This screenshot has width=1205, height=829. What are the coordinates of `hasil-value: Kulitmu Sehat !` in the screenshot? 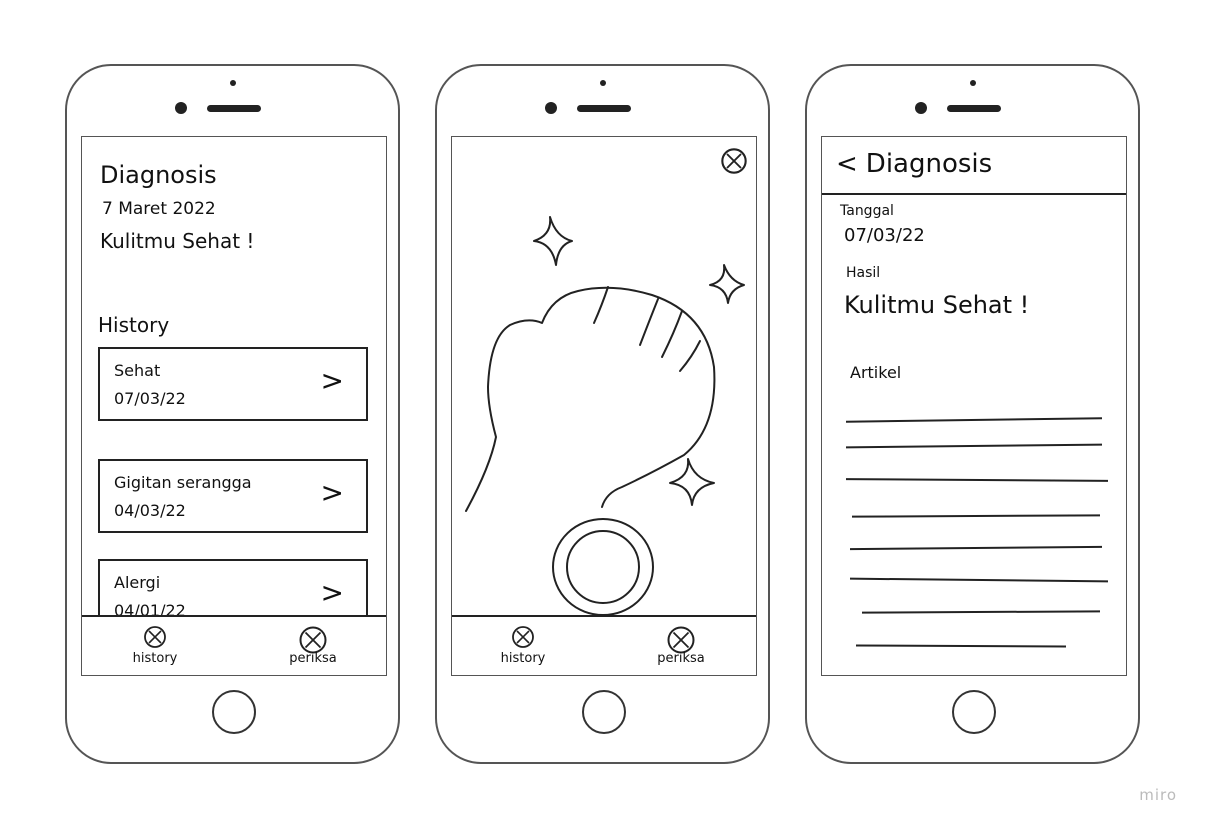 It's located at (937, 305).